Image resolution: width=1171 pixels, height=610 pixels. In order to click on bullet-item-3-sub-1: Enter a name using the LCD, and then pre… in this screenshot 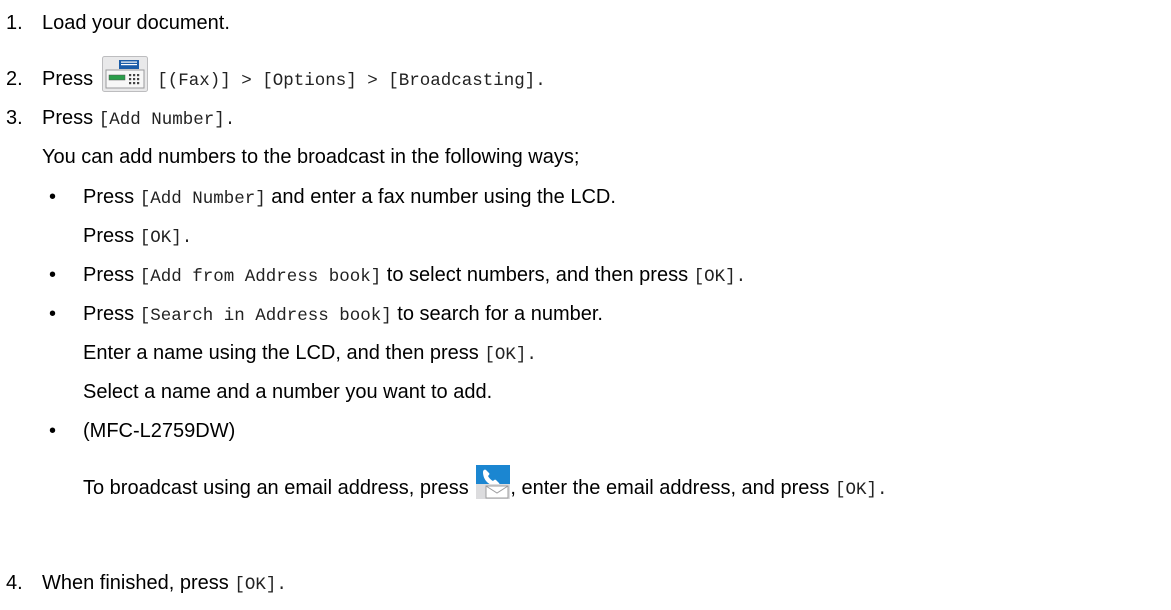, I will do `click(310, 354)`.